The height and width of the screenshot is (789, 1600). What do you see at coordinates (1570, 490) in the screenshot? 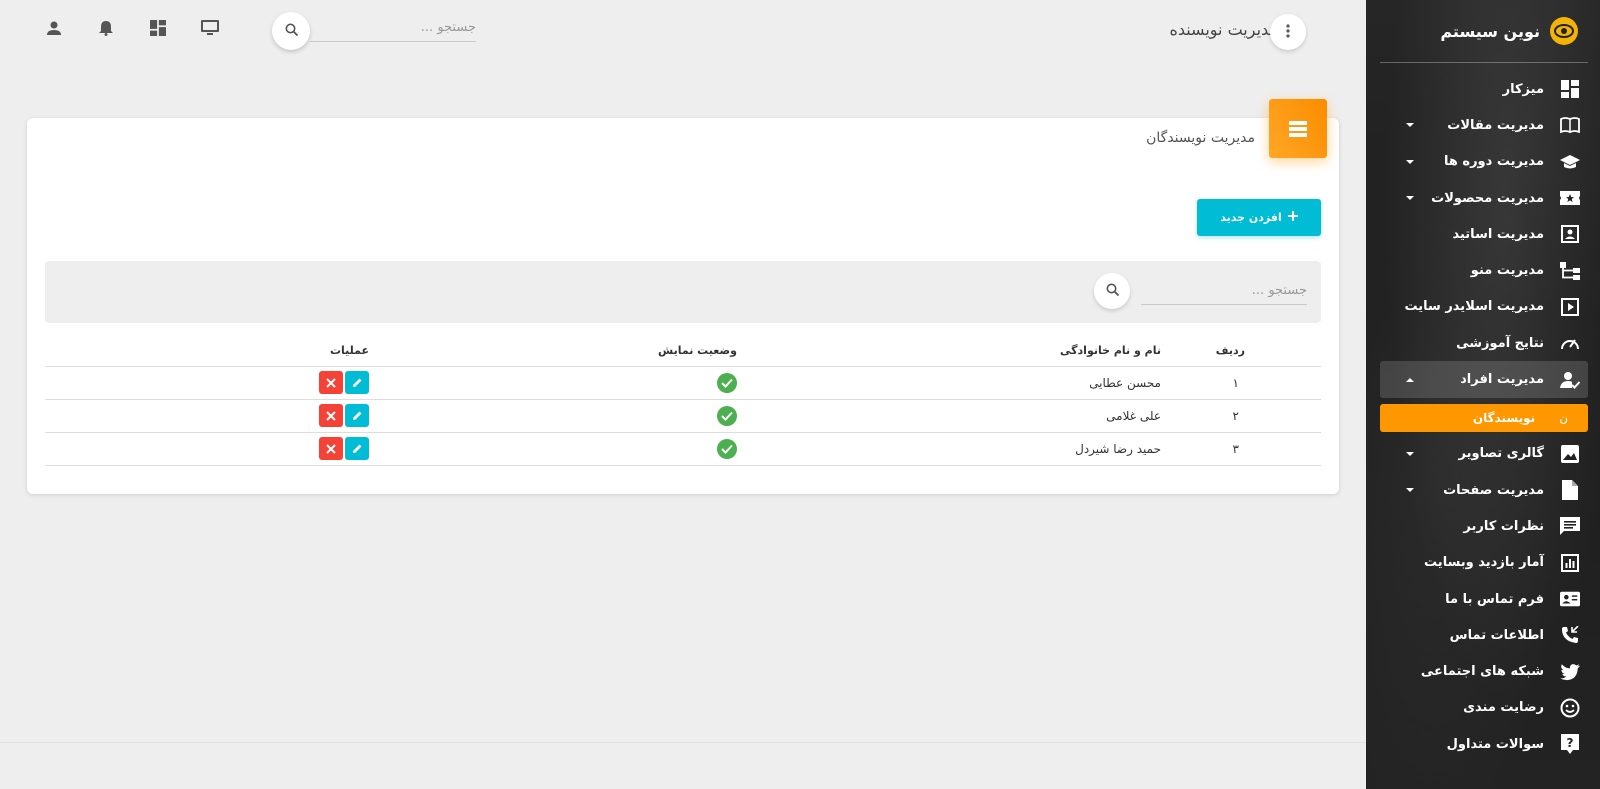
I see `file-icon` at bounding box center [1570, 490].